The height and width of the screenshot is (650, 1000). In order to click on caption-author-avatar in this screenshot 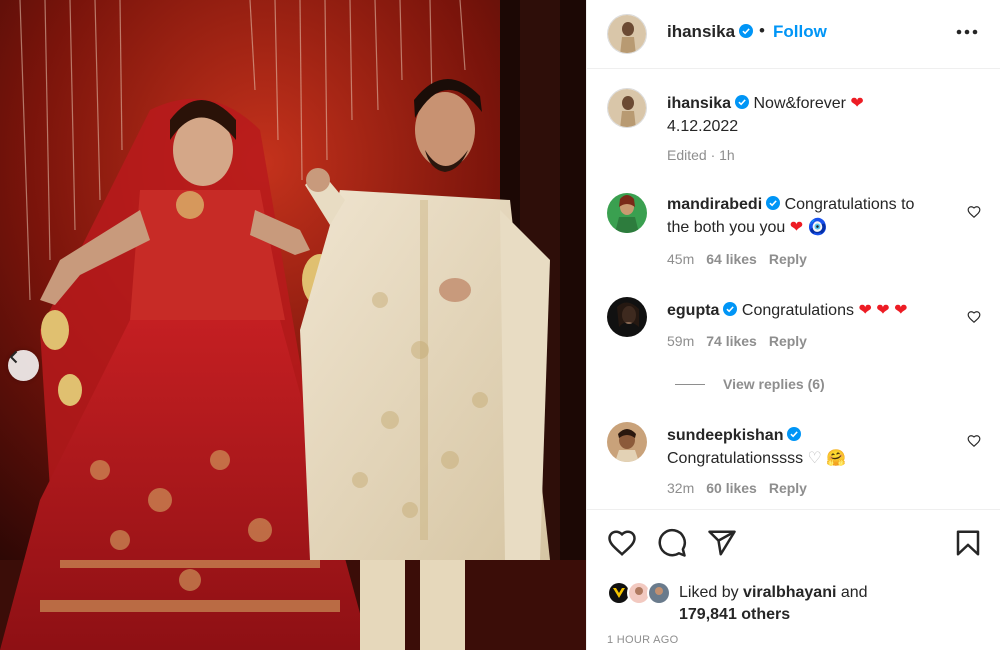, I will do `click(627, 108)`.